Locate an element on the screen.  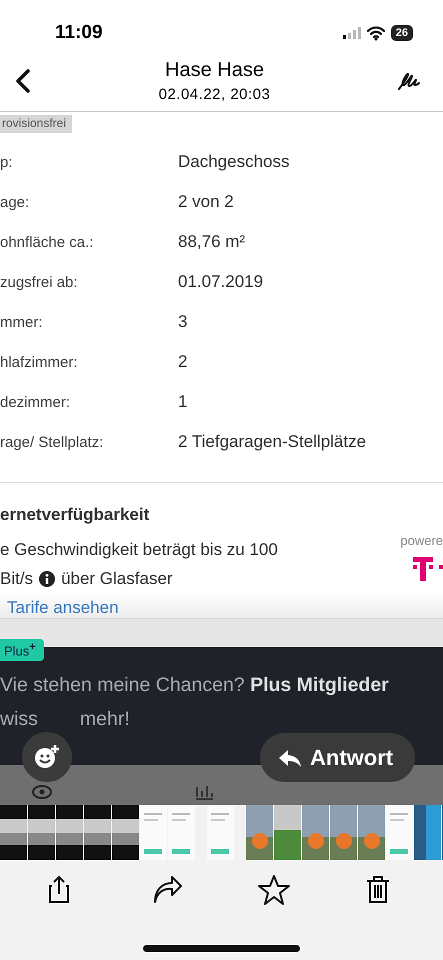
detail-label: ohnfläche ca.: is located at coordinates (47, 242).